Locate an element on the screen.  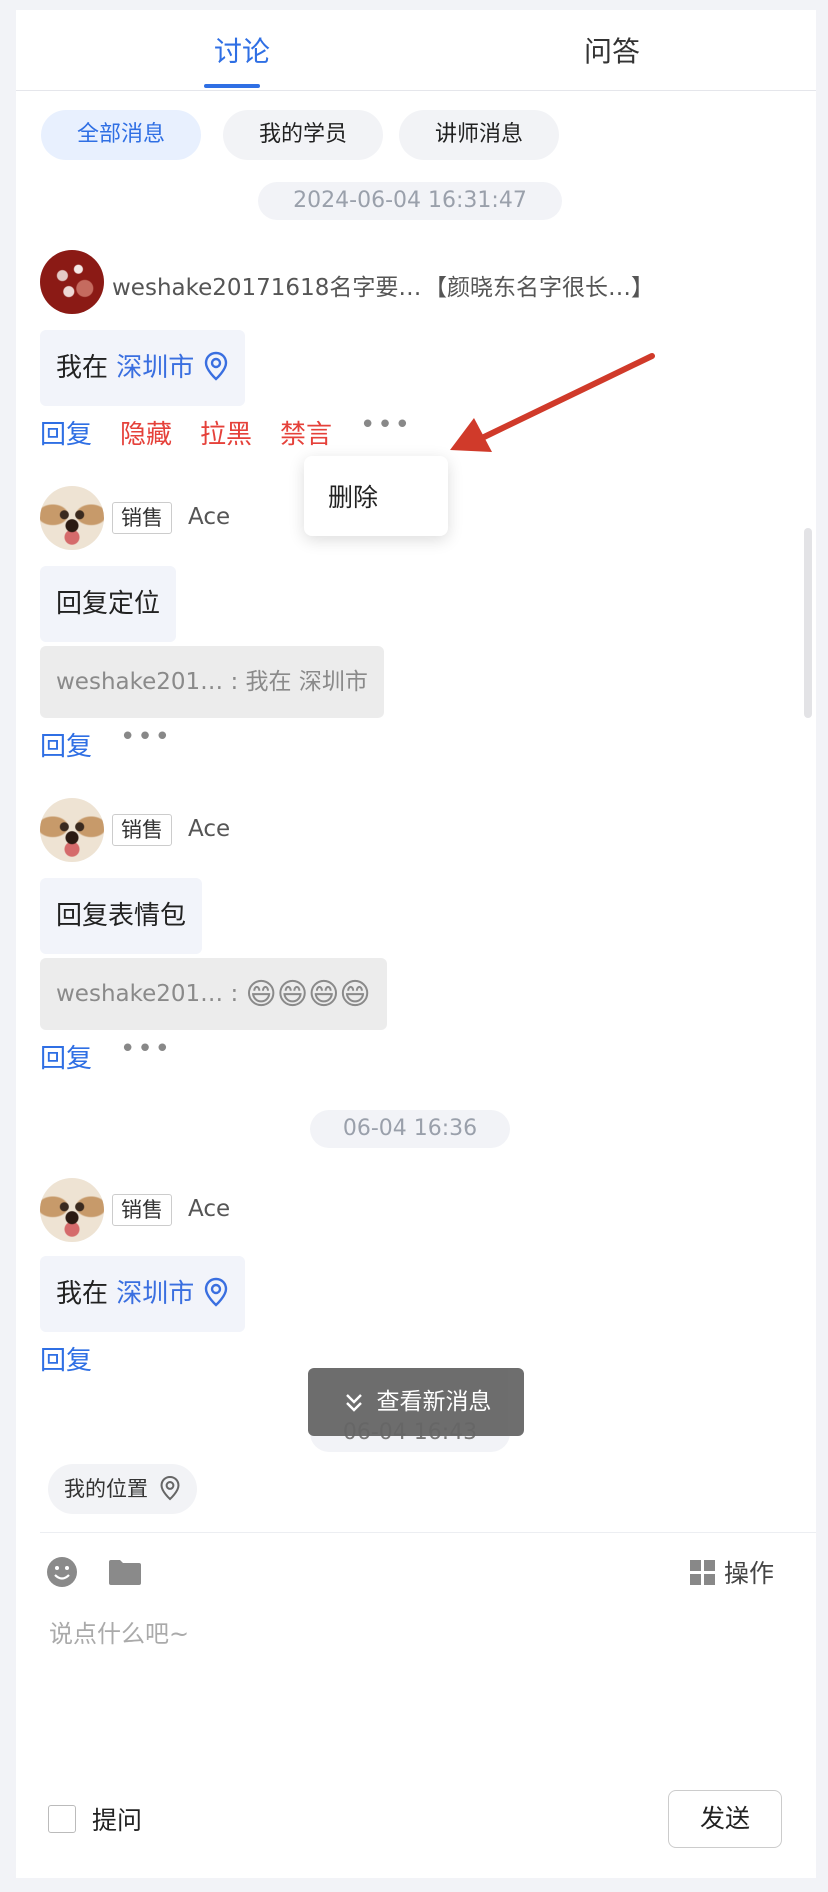
message-input: 说点什么吧~ is located at coordinates (119, 1631).